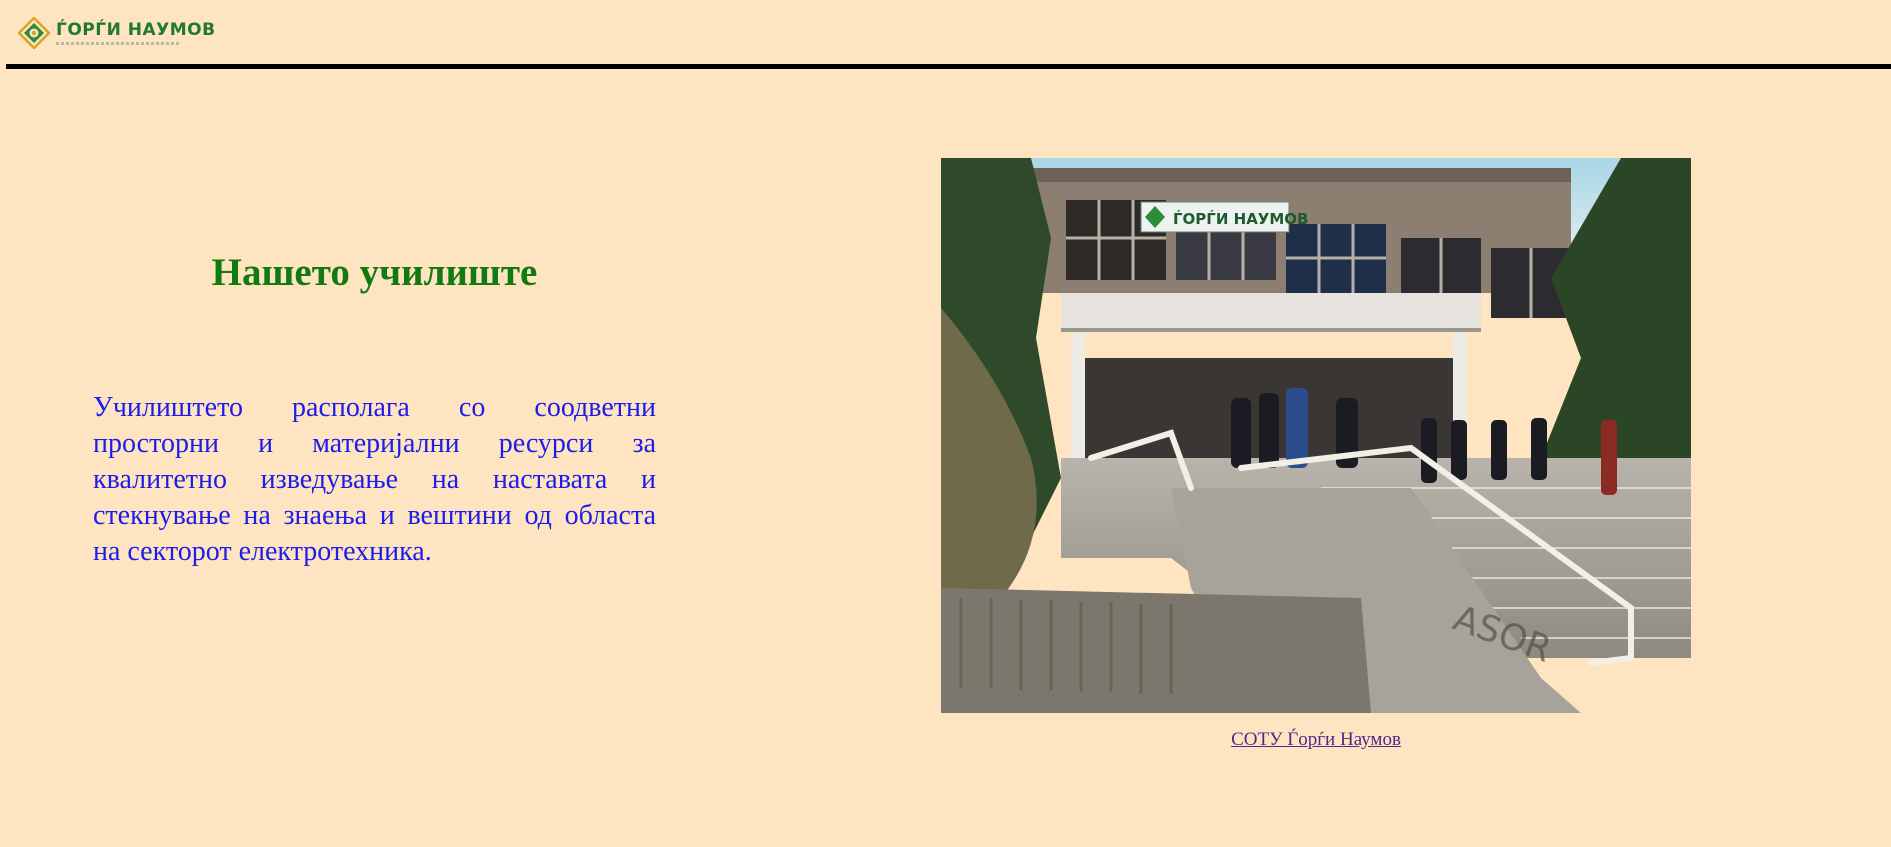  I want to click on school-caption-link: СОТУ Ѓорѓи Наумов, so click(1316, 740).